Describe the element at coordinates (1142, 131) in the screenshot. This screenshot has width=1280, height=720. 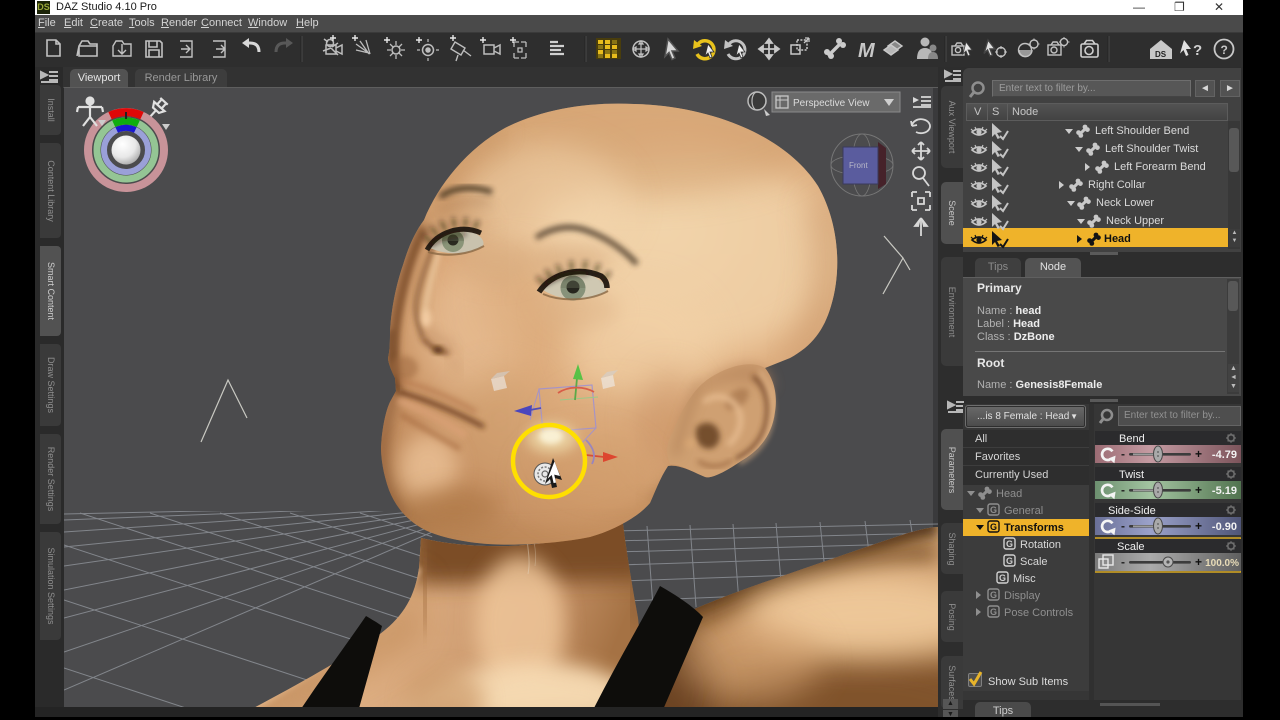
I see `svg-text: Left Shoulder Bend` at that location.